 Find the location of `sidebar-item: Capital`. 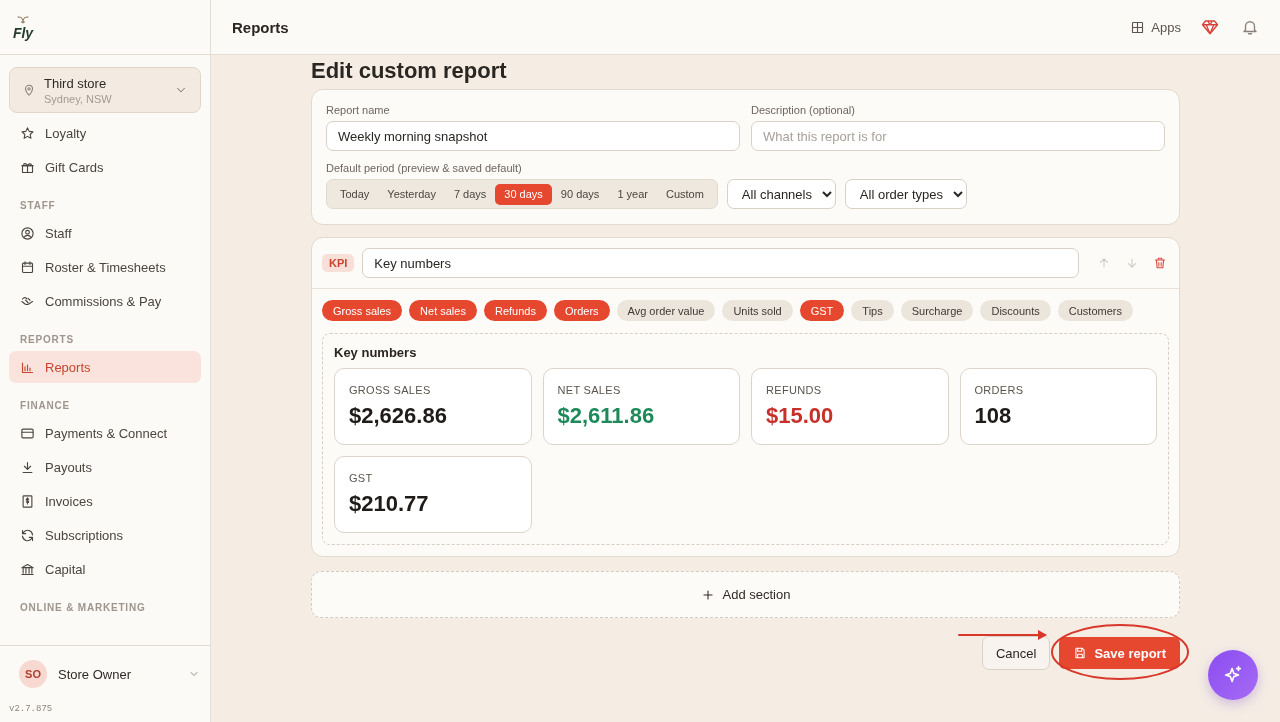

sidebar-item: Capital is located at coordinates (105, 569).